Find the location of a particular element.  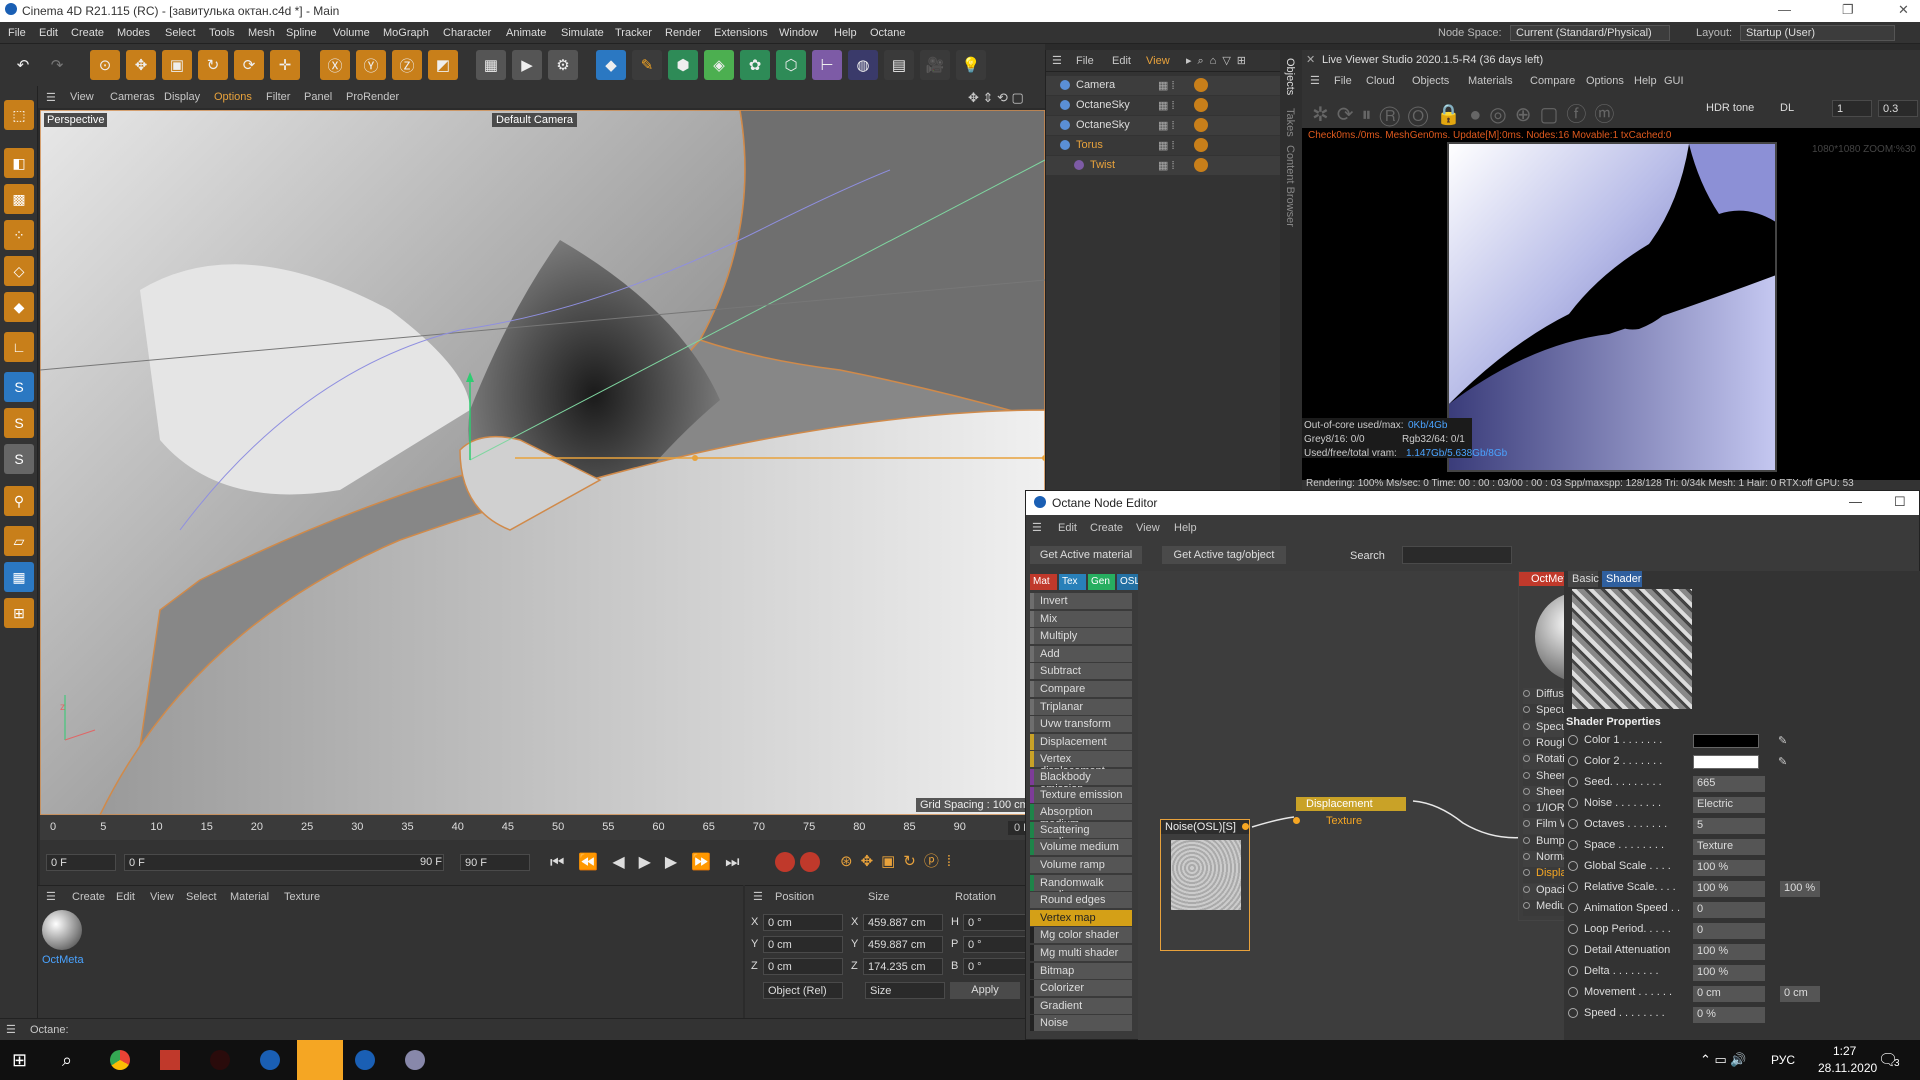

record-keyframe-icon is located at coordinates (785, 862).